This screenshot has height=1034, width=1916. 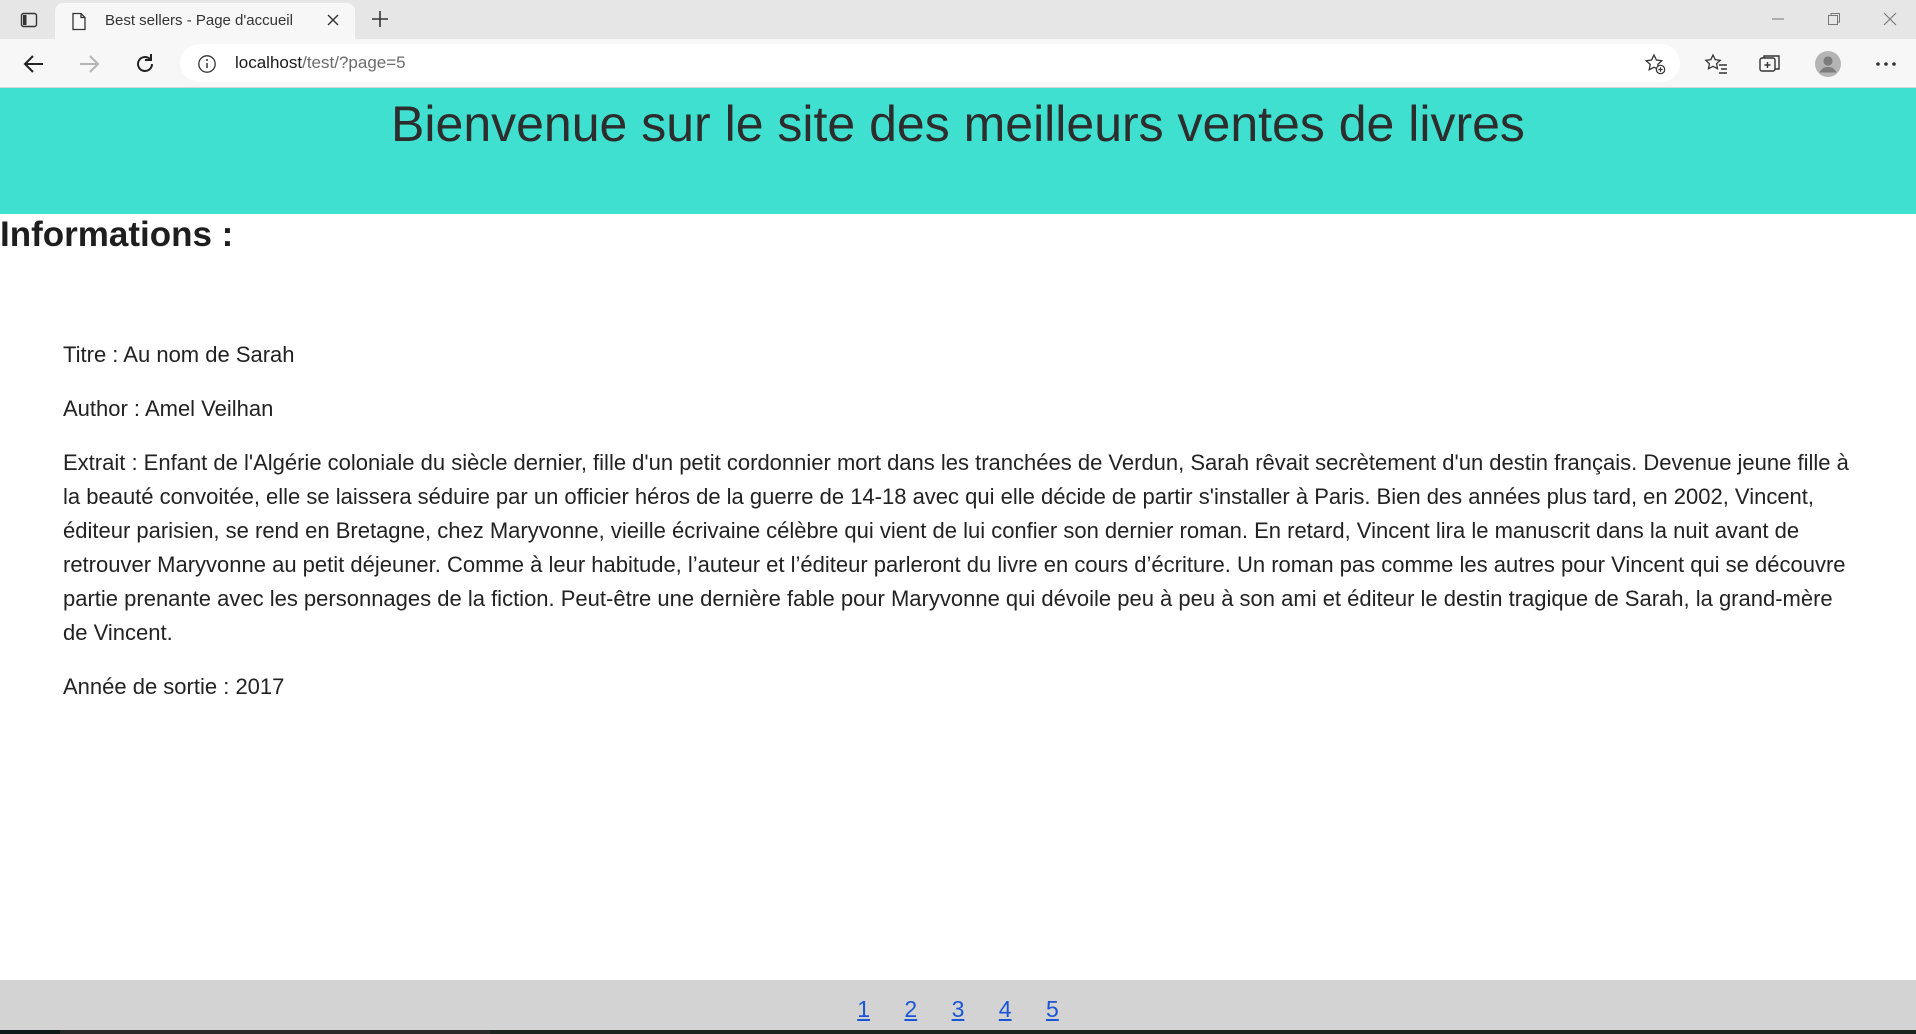 I want to click on page-icon, so click(x=79, y=24).